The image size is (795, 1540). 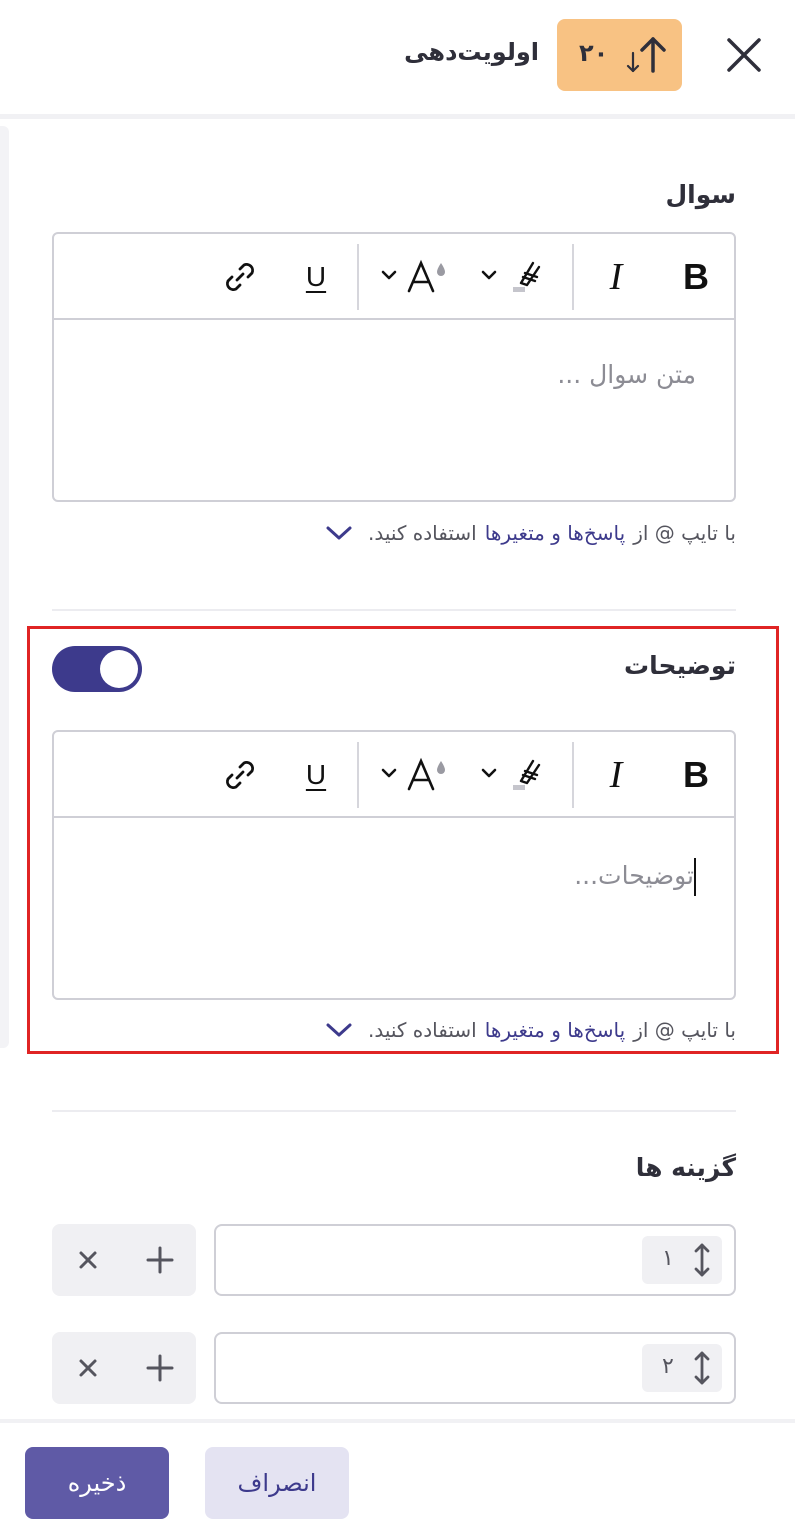 I want to click on text-caret, so click(x=695, y=877).